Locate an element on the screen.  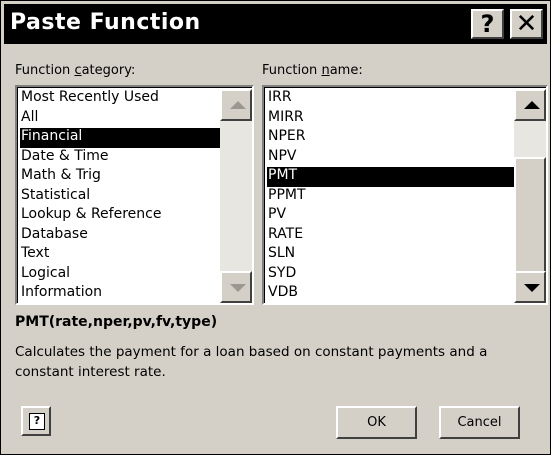
category-scroll-up-button is located at coordinates (236, 105).